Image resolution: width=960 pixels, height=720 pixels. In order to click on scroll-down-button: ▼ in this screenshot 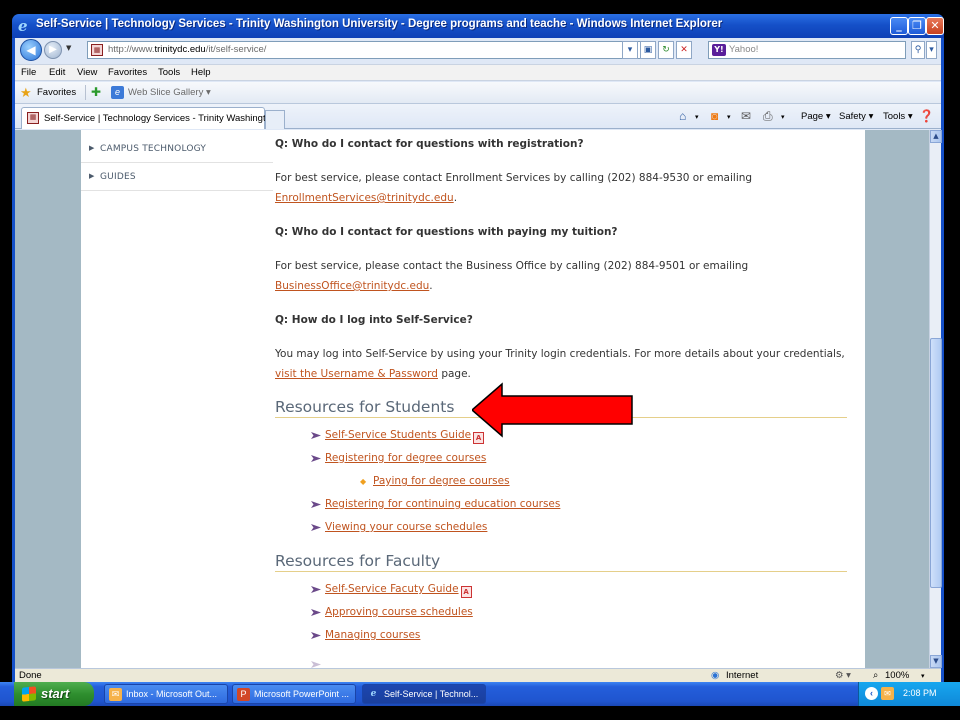, I will do `click(936, 661)`.